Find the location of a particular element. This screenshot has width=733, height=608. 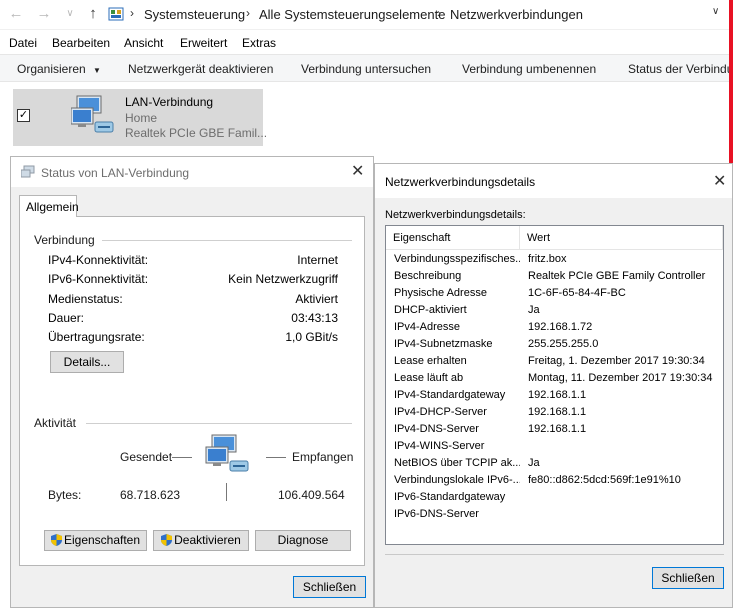

column-header-value: Wert is located at coordinates (621, 238).